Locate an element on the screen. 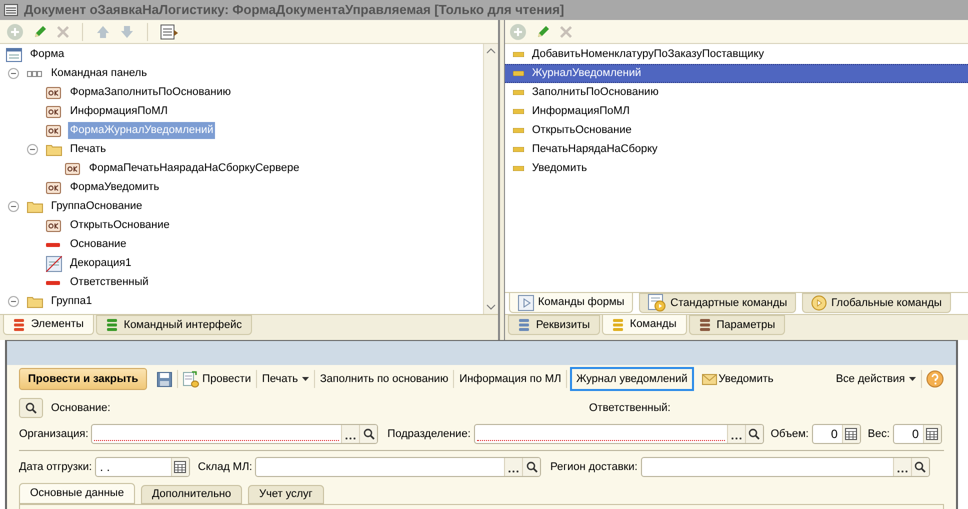 The height and width of the screenshot is (509, 968). save-icon is located at coordinates (164, 379).